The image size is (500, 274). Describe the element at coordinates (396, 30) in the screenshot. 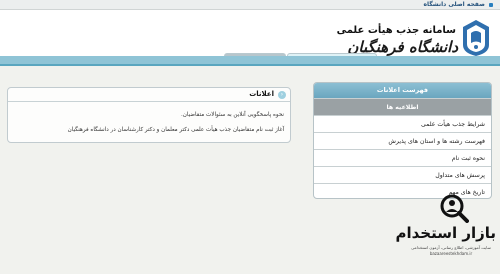

I see `site-title: سامانه جذب هیأت علمی` at that location.